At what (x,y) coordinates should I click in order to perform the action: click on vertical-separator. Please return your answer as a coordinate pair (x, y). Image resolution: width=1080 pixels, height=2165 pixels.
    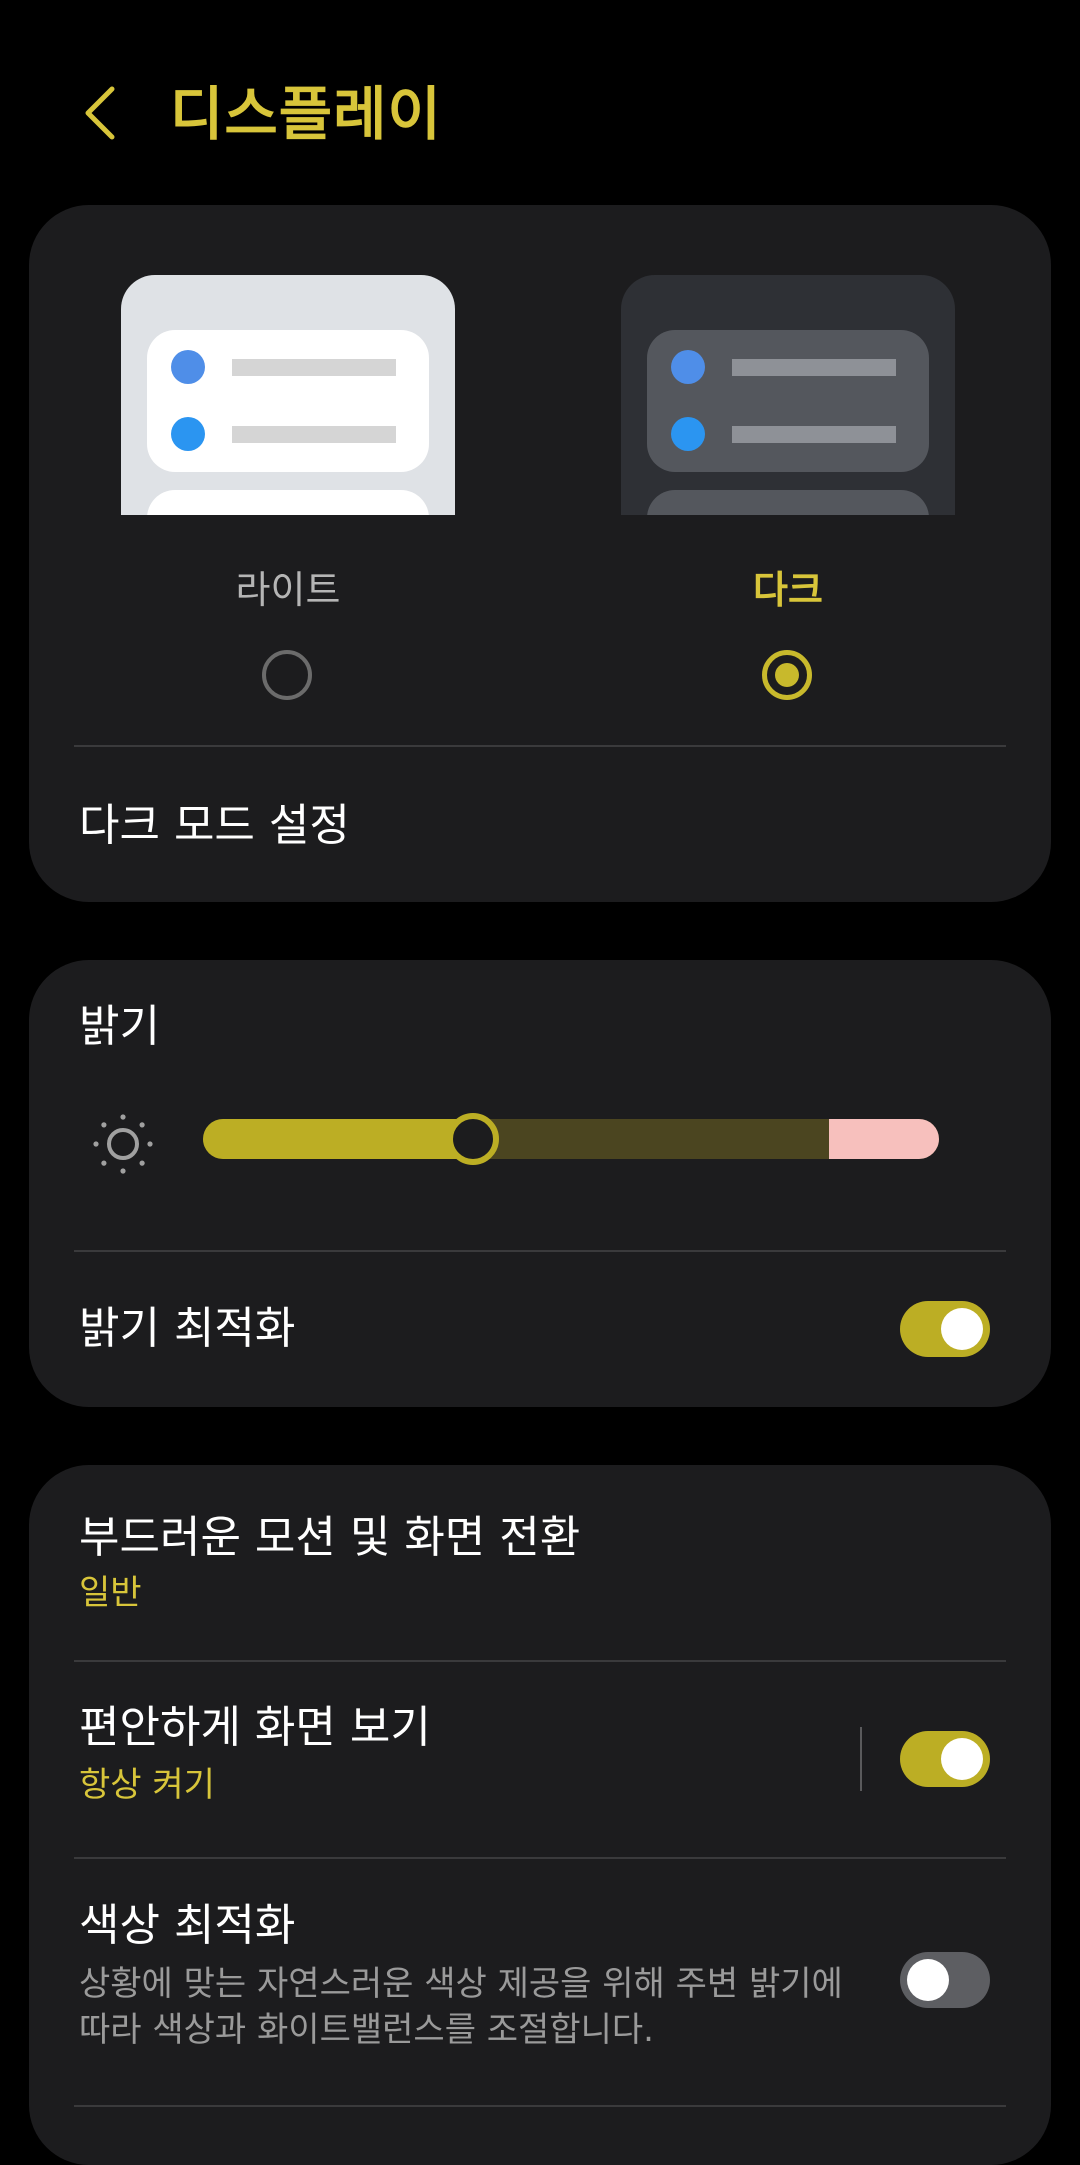
    Looking at the image, I should click on (861, 1759).